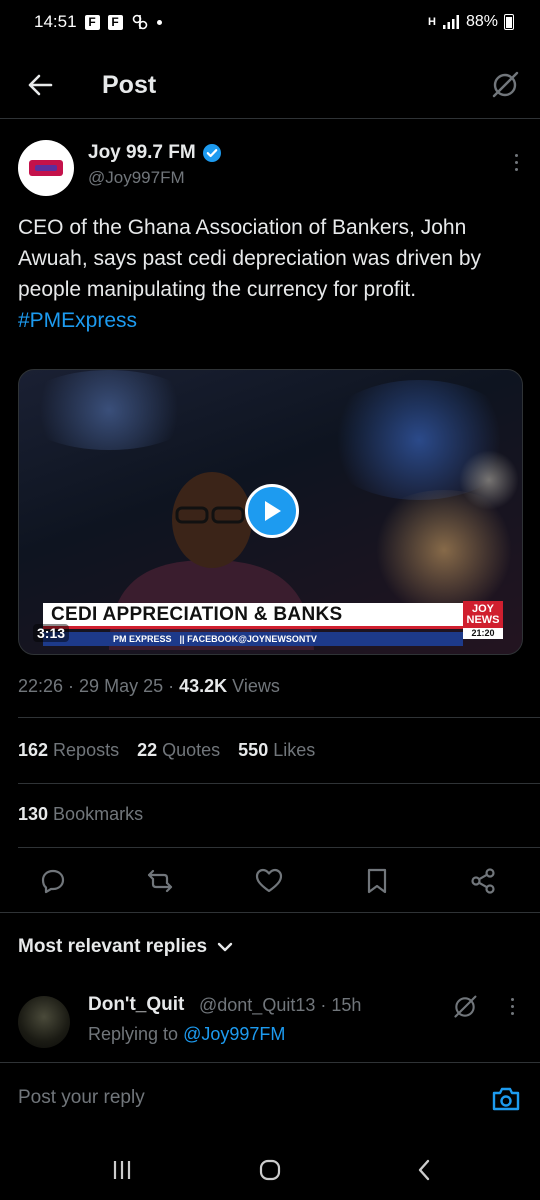 This screenshot has width=540, height=1200. I want to click on lower-third-title: CEDI APPRECIATION & BANKS, so click(197, 614).